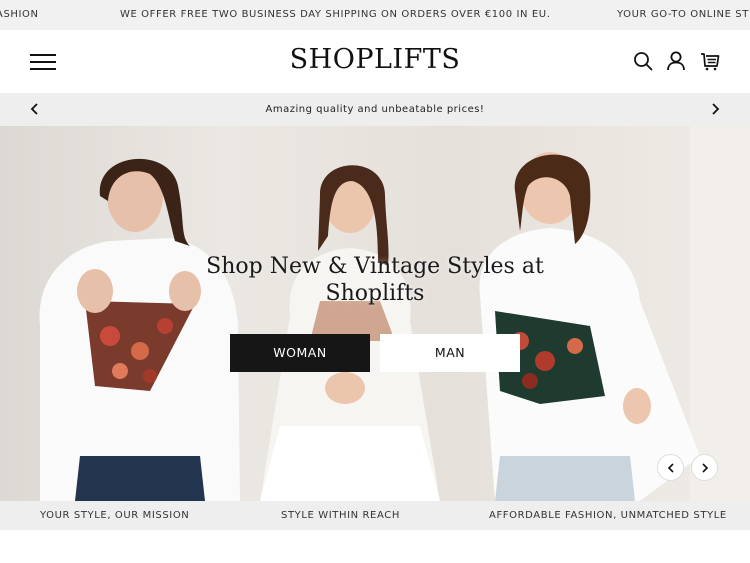  I want to click on feature-item: STYLE WITHIN REACH, so click(340, 515).